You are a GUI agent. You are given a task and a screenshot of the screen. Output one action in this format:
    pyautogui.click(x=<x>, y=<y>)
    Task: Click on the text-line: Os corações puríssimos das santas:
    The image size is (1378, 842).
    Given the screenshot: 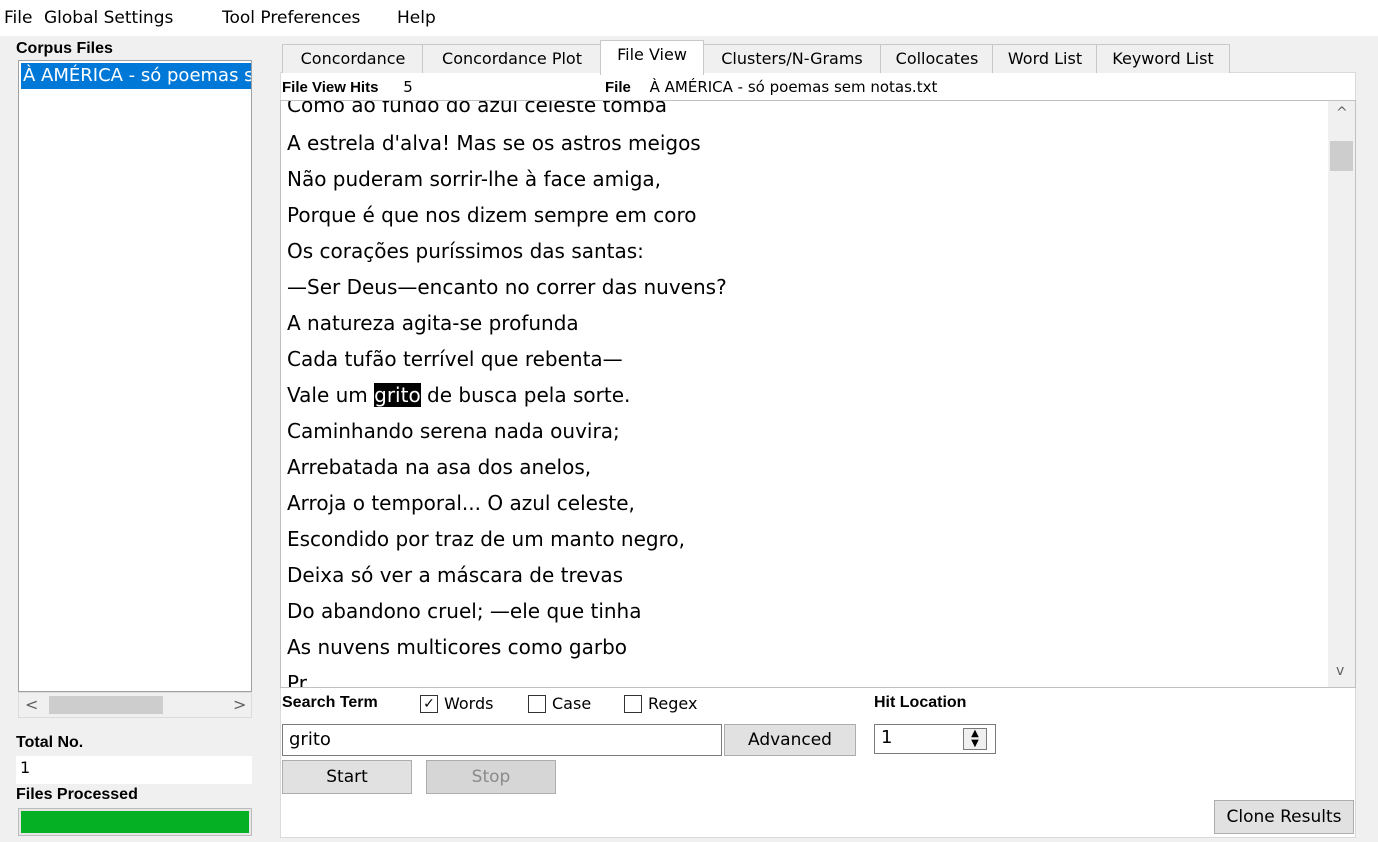 What is the action you would take?
    pyautogui.click(x=465, y=251)
    